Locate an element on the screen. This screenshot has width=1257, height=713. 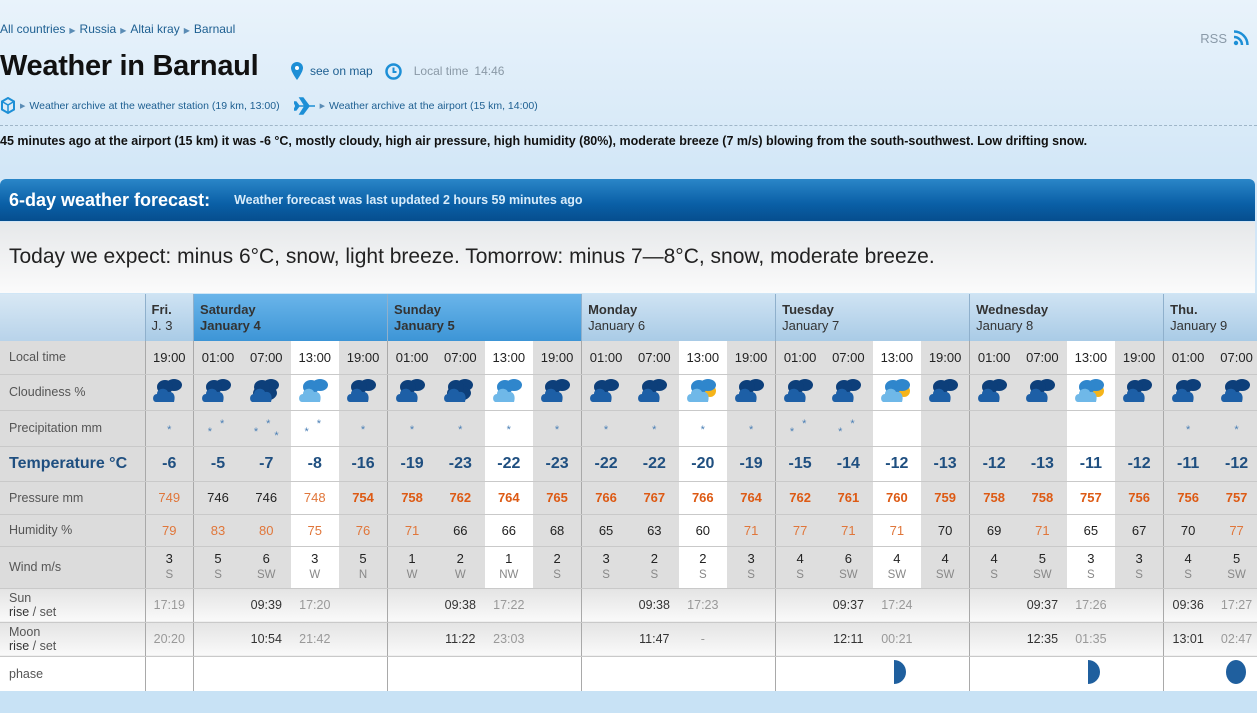
breadcrumb-arrow-icon: ▶ is located at coordinates (123, 30).